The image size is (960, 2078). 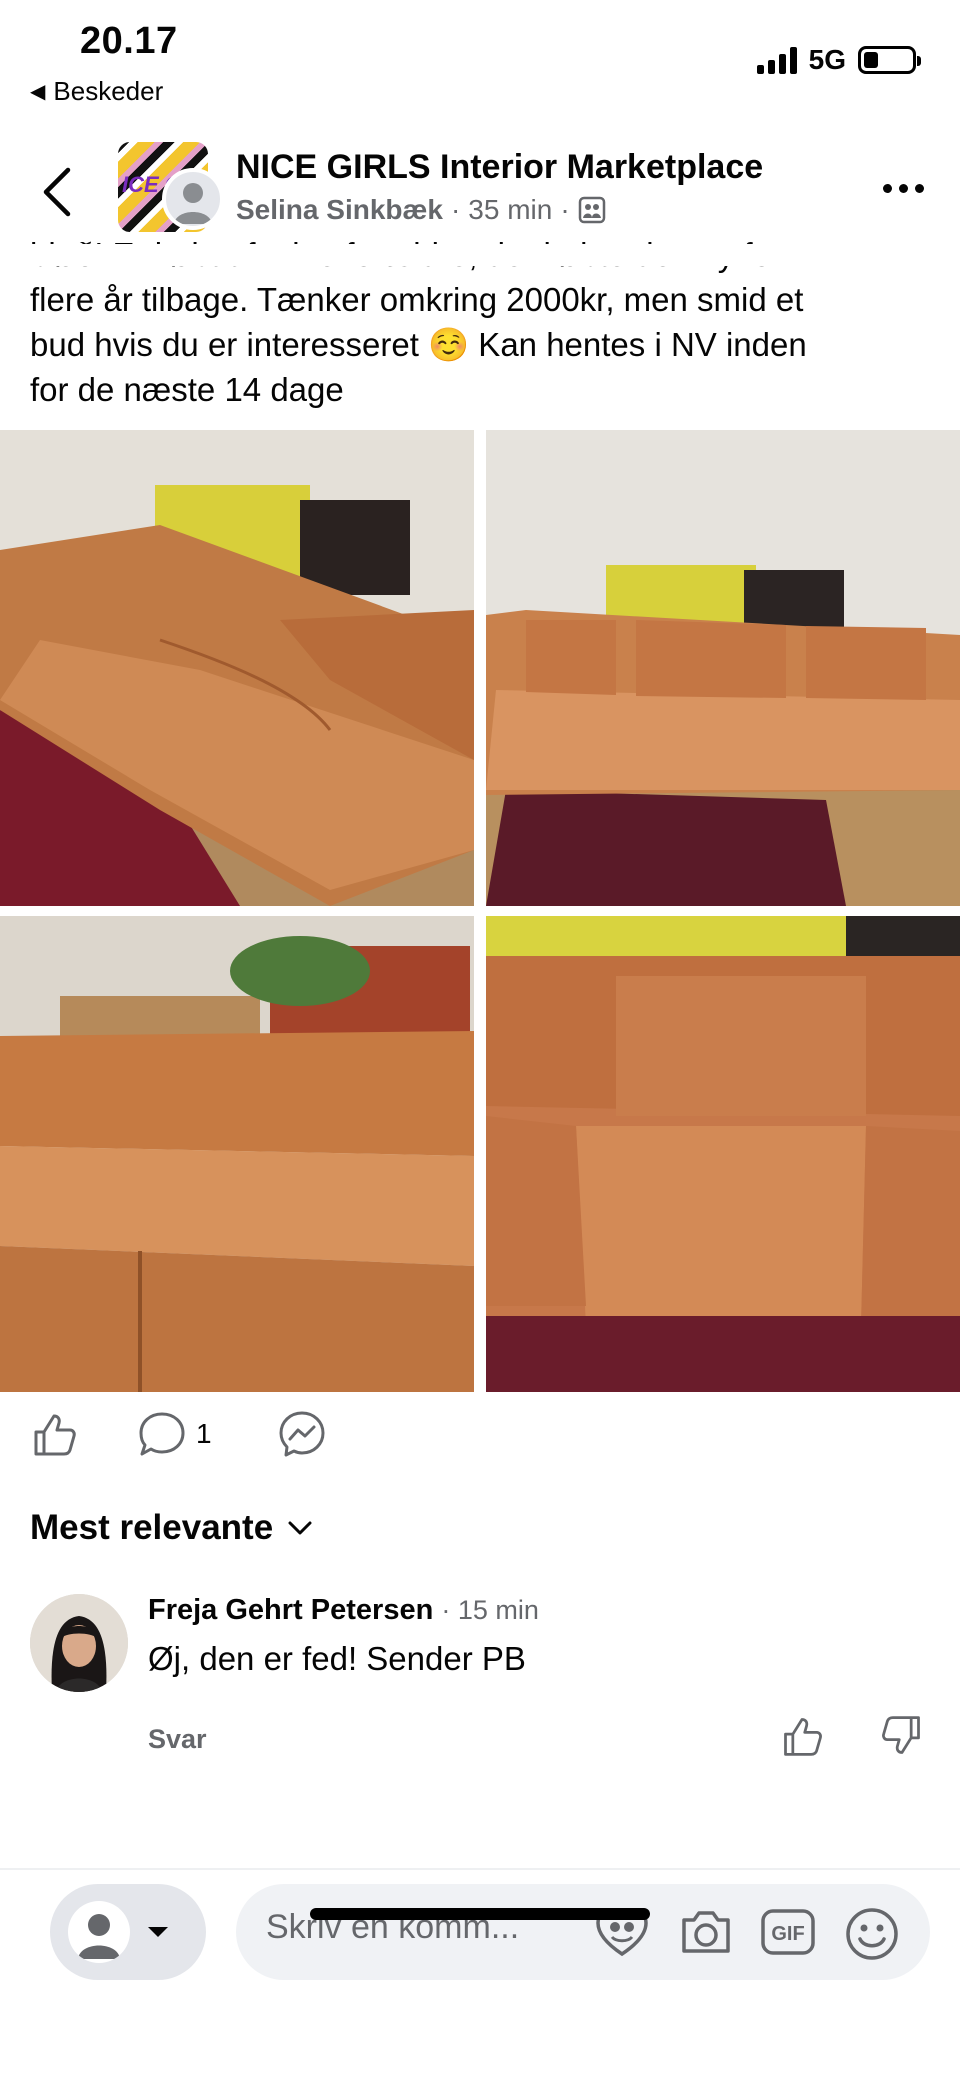 What do you see at coordinates (591, 210) in the screenshot?
I see `group-privacy-icon` at bounding box center [591, 210].